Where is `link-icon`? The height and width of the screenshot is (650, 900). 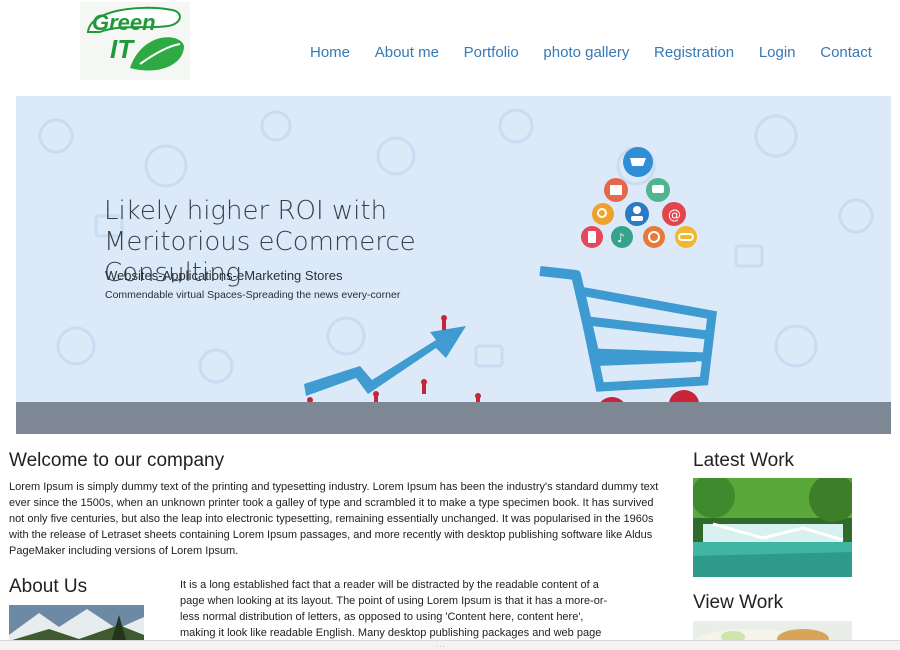
link-icon is located at coordinates (686, 237).